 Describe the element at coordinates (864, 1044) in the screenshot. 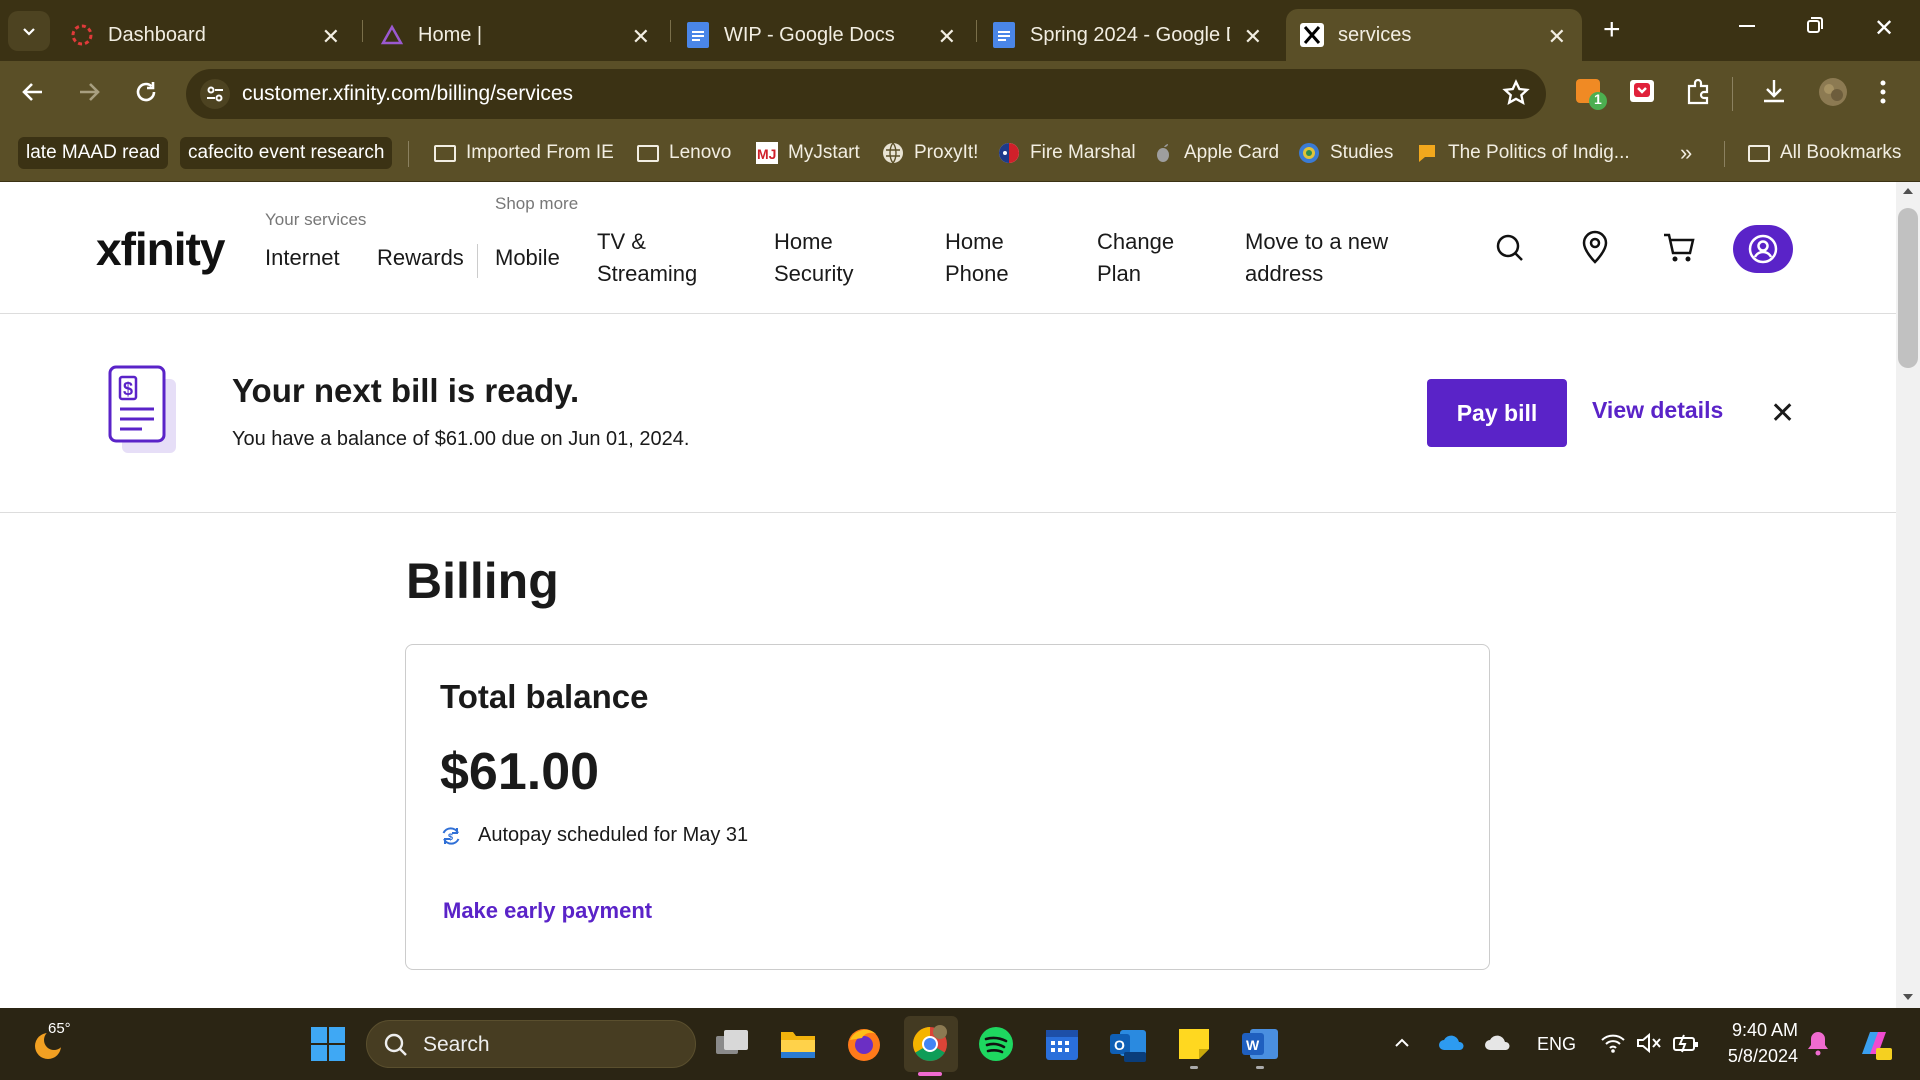

I see `firefox-icon` at that location.